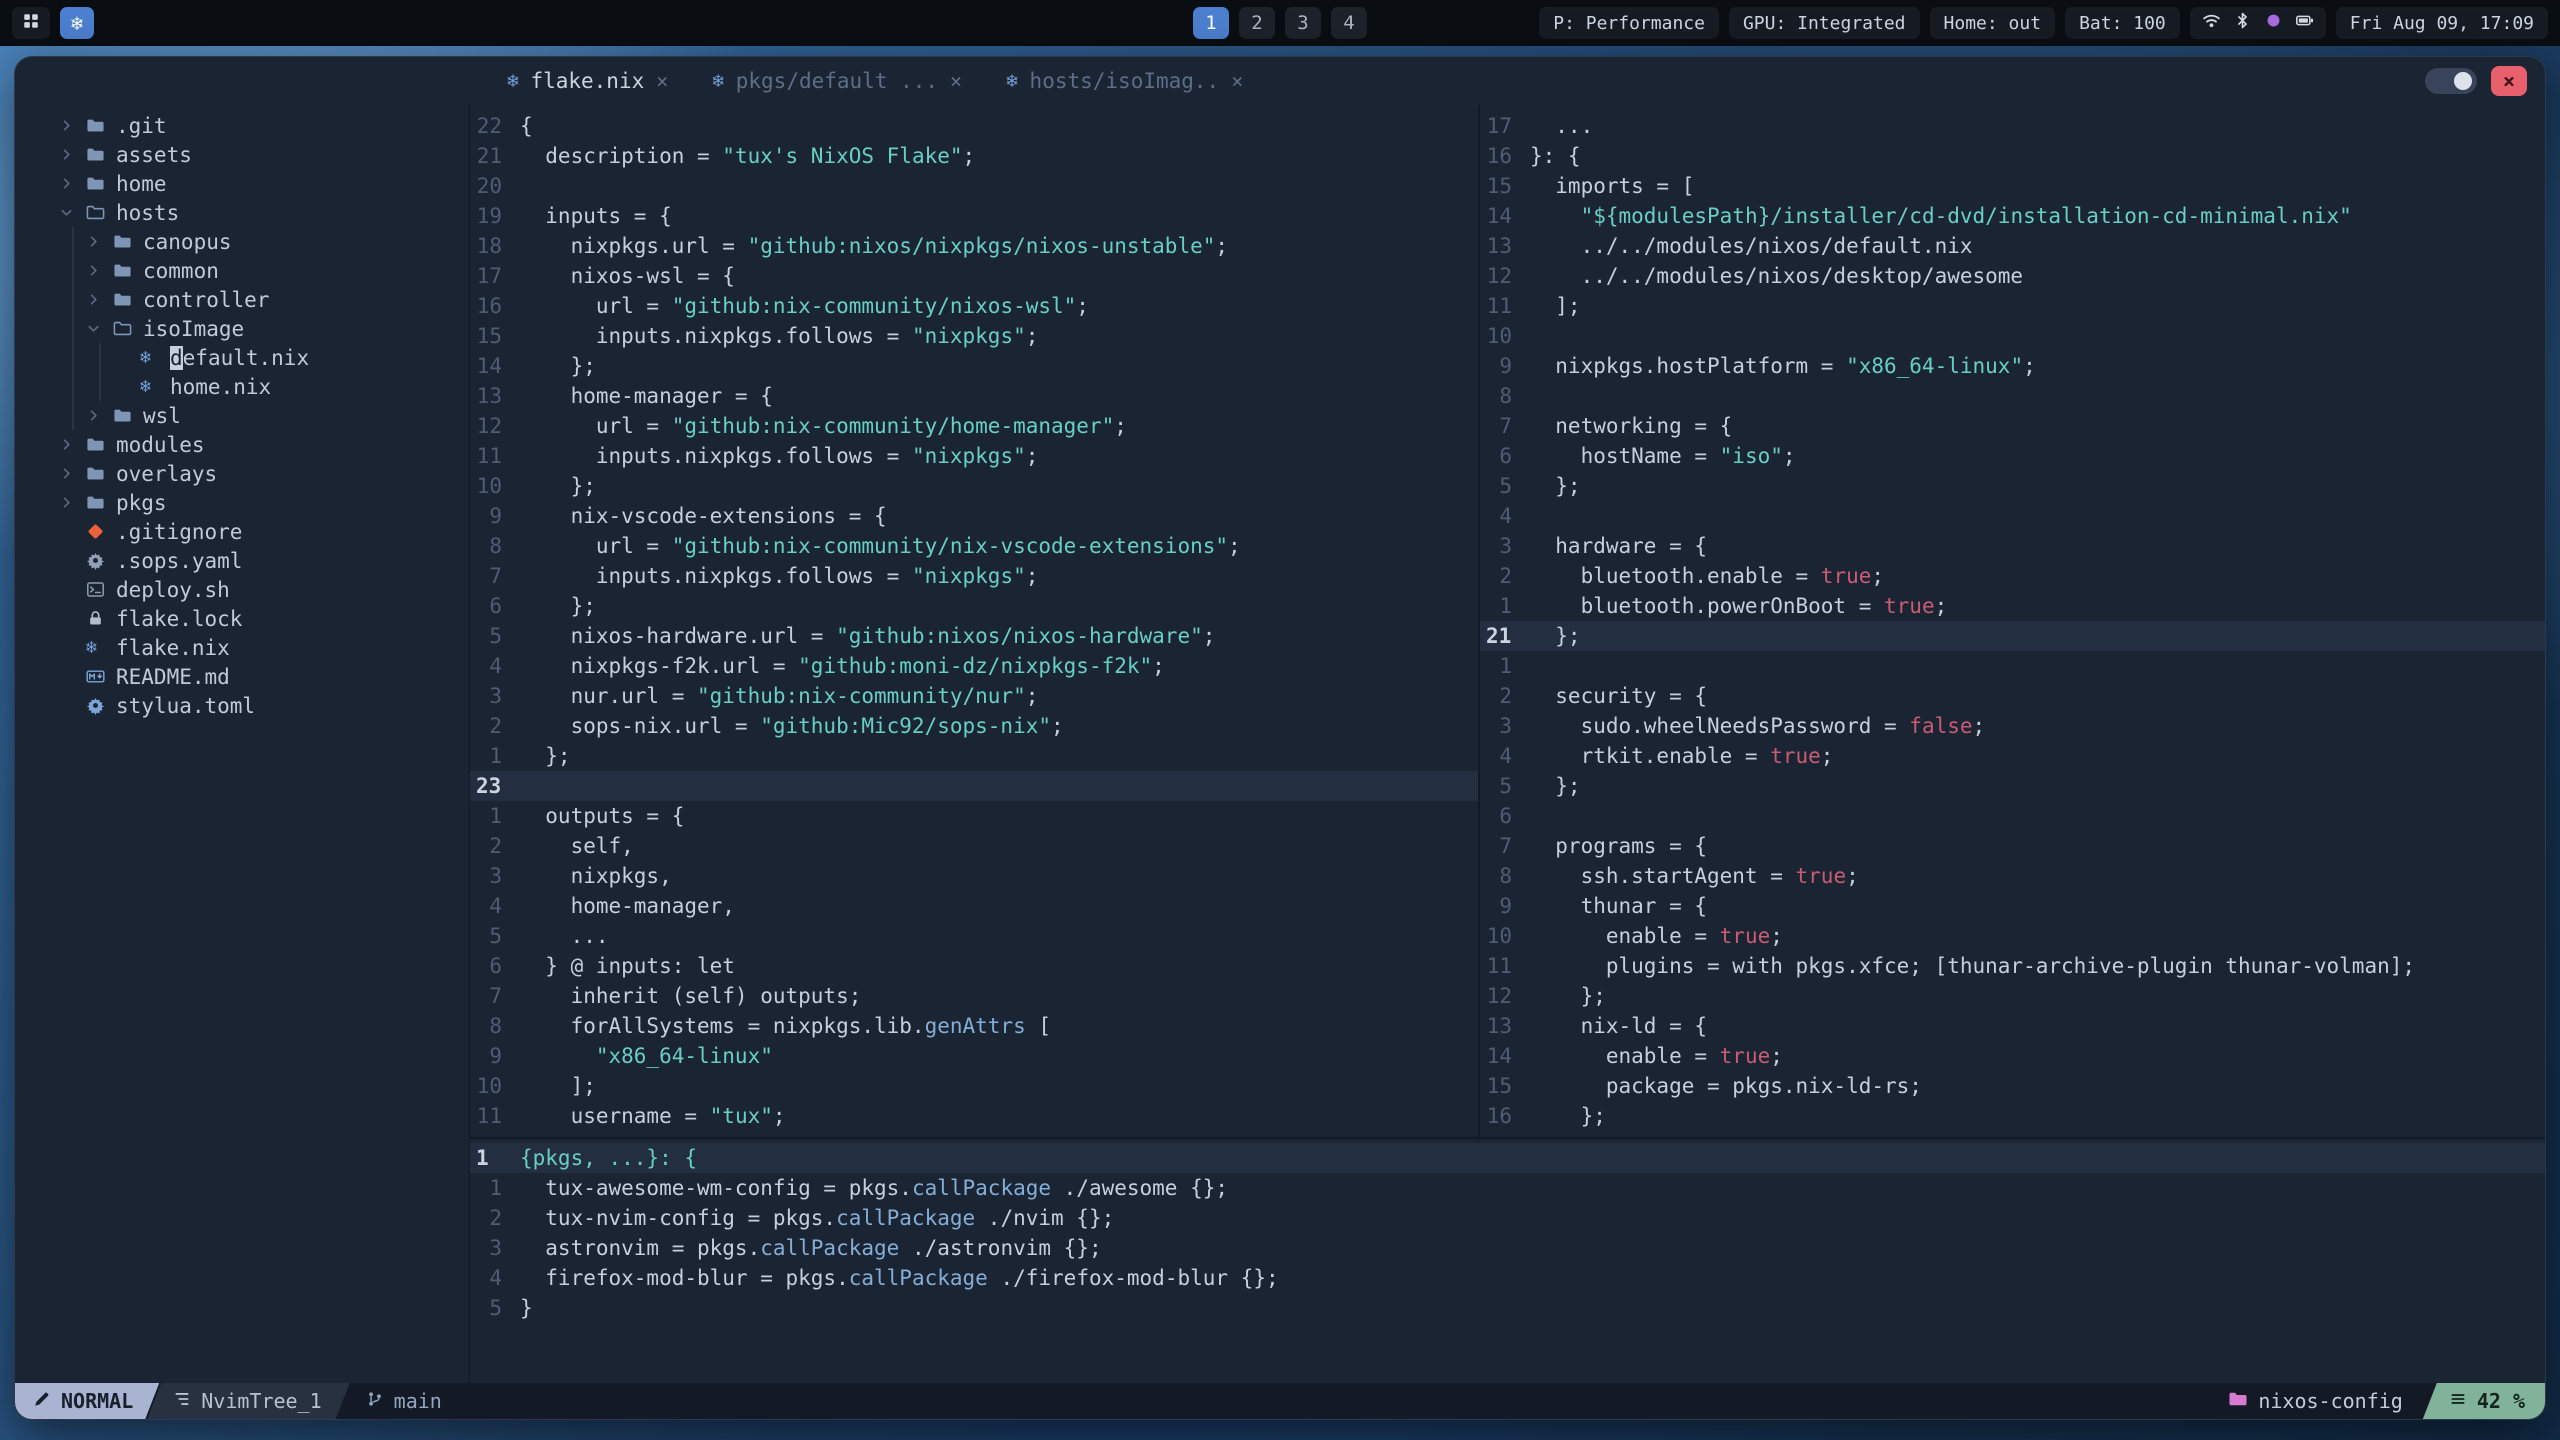 The width and height of the screenshot is (2560, 1440). What do you see at coordinates (2012, 816) in the screenshot?
I see `code-line: 6` at bounding box center [2012, 816].